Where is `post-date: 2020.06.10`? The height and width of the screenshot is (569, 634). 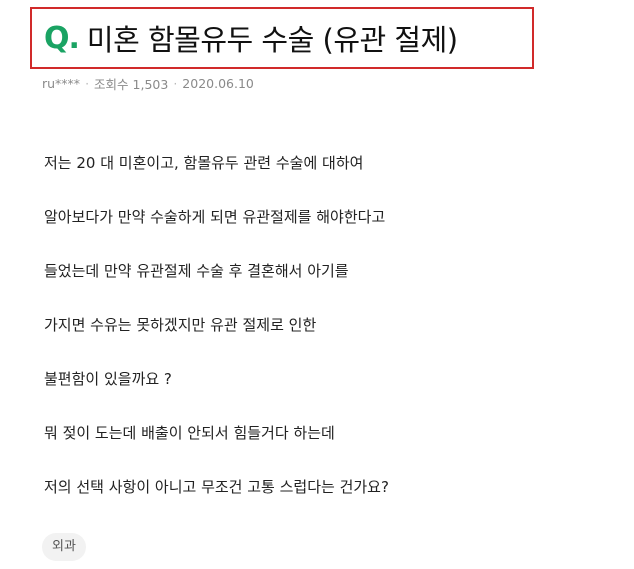
post-date: 2020.06.10 is located at coordinates (218, 83).